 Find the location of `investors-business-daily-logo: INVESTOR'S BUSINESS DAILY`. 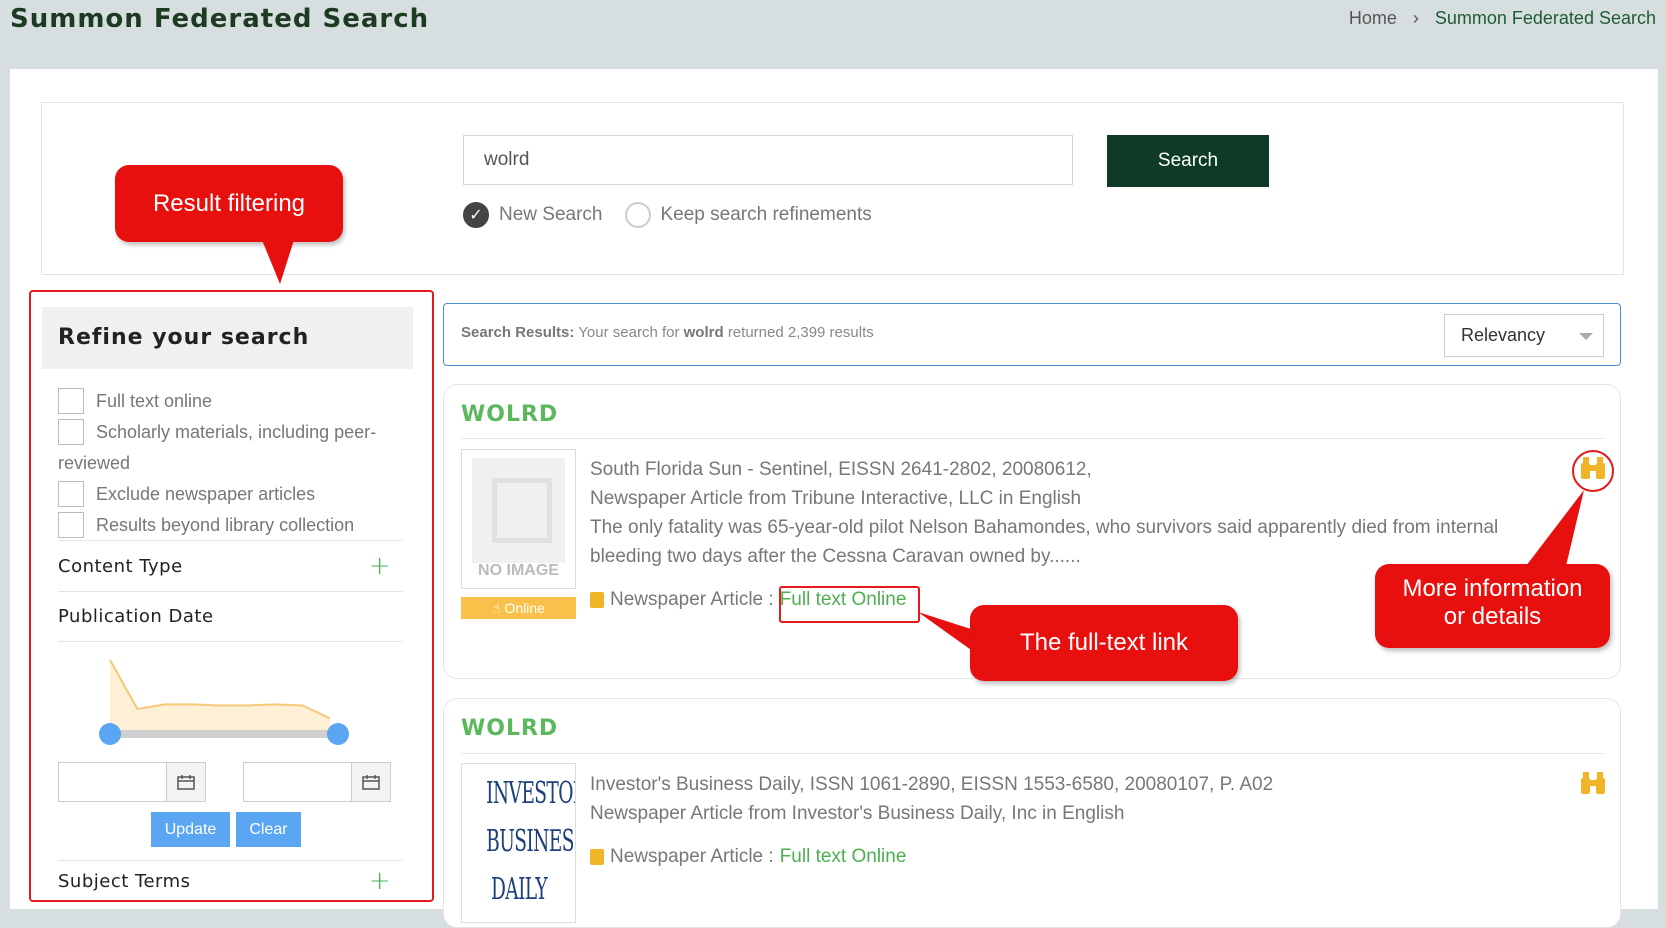

investors-business-daily-logo: INVESTOR'S BUSINESS DAILY is located at coordinates (531, 841).